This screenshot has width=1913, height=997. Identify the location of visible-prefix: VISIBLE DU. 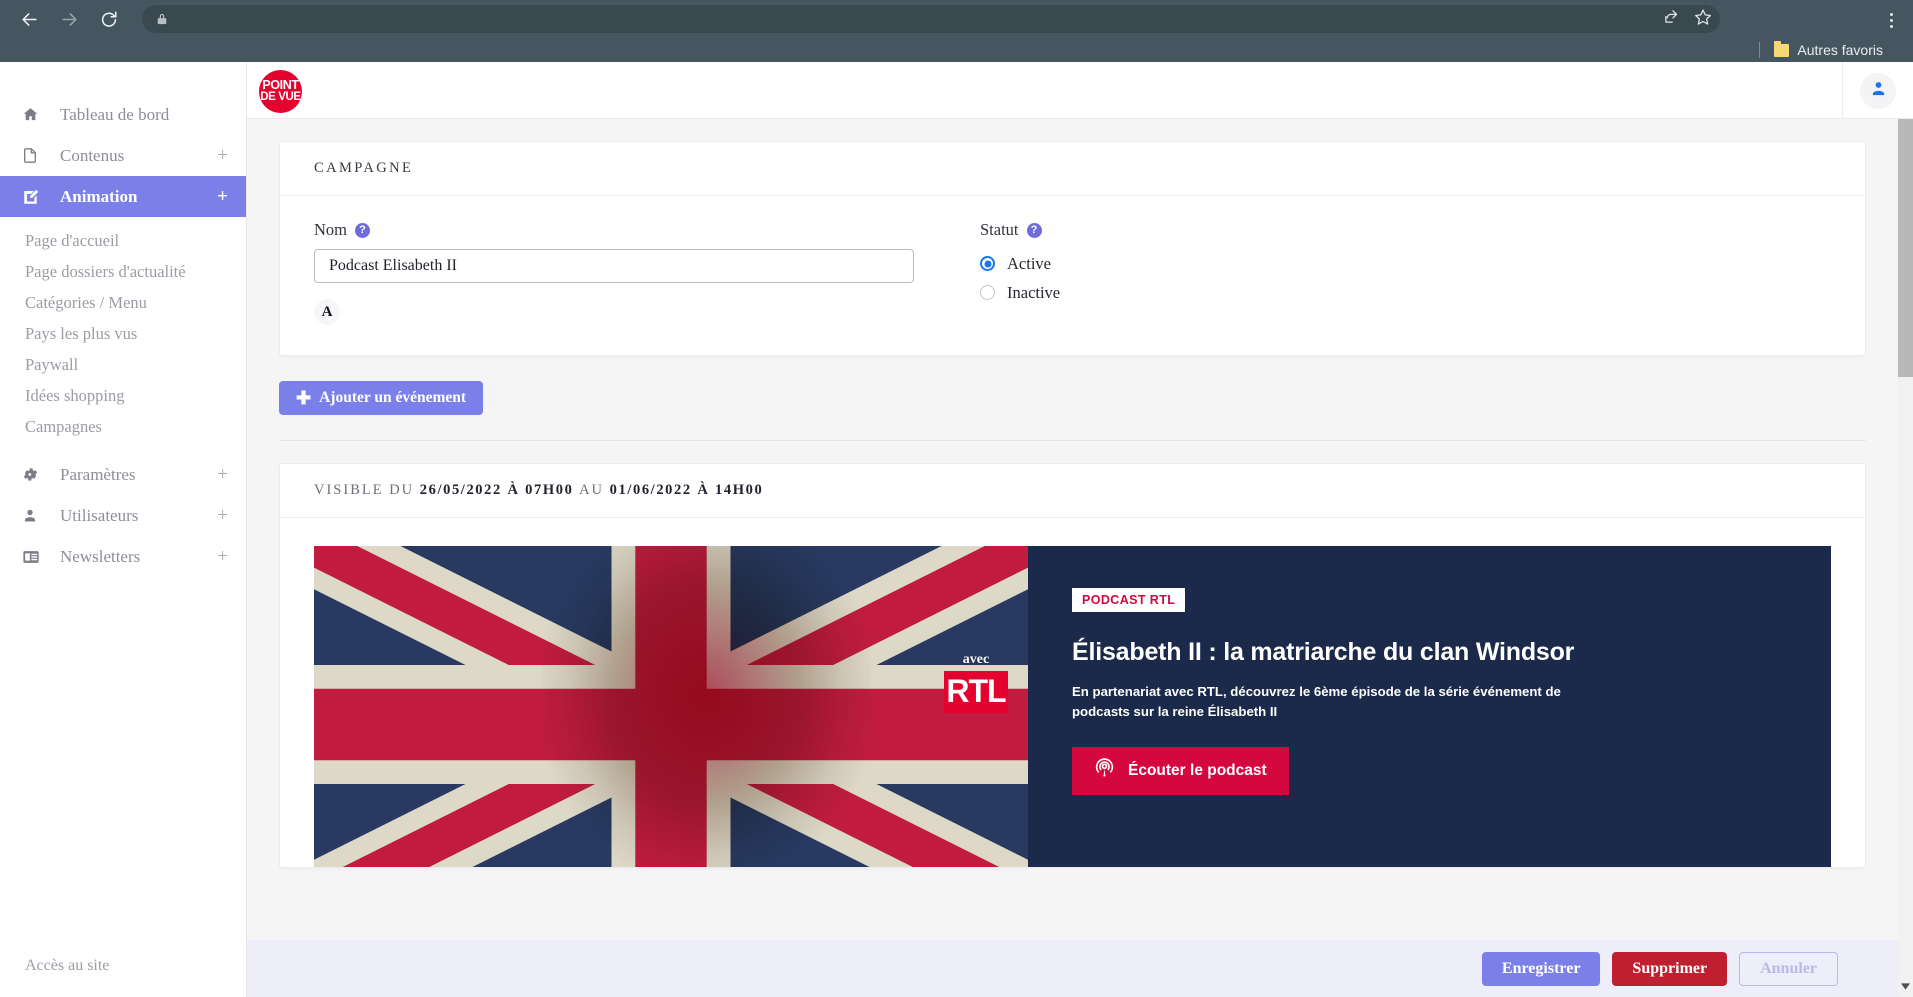
(364, 490).